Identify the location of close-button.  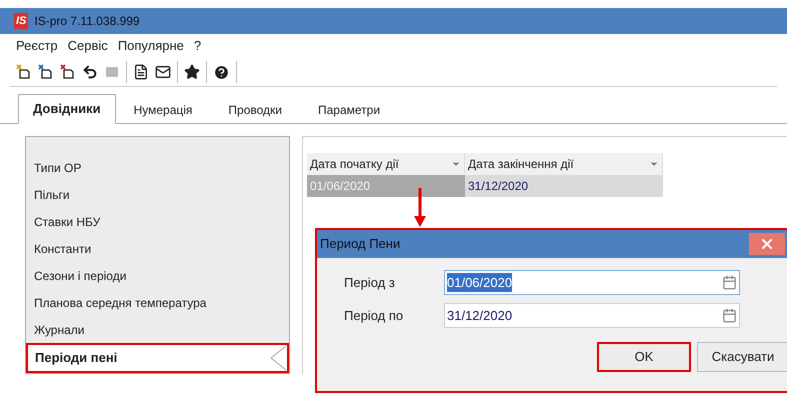
(767, 244).